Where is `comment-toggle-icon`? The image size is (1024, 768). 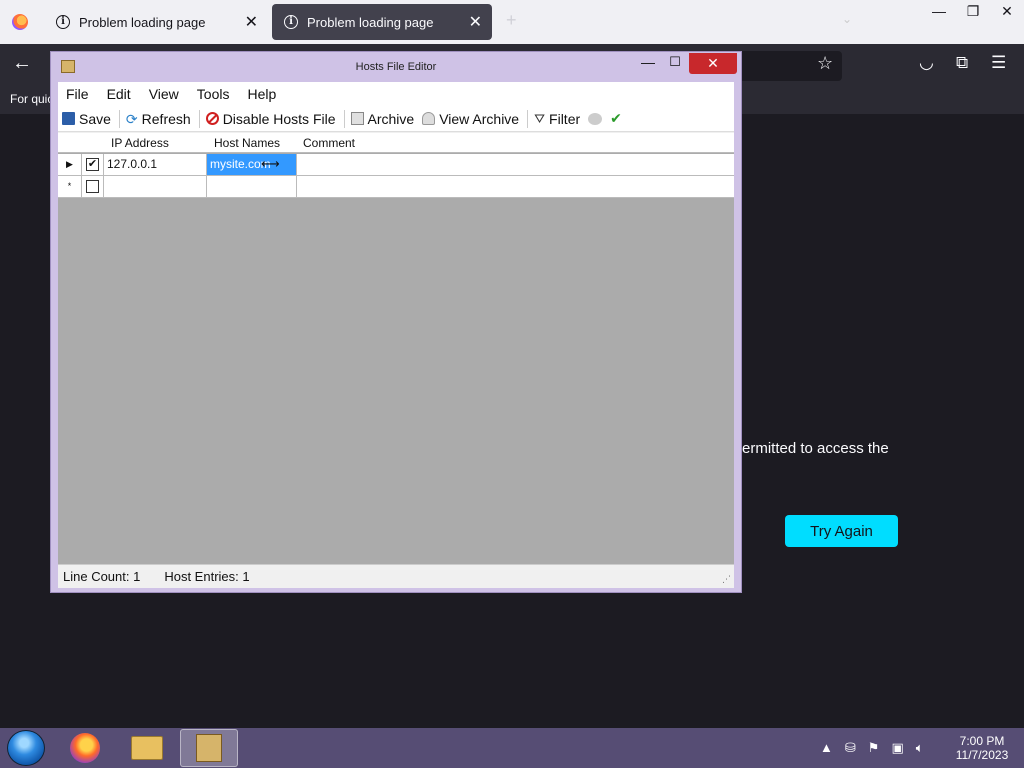 comment-toggle-icon is located at coordinates (595, 118).